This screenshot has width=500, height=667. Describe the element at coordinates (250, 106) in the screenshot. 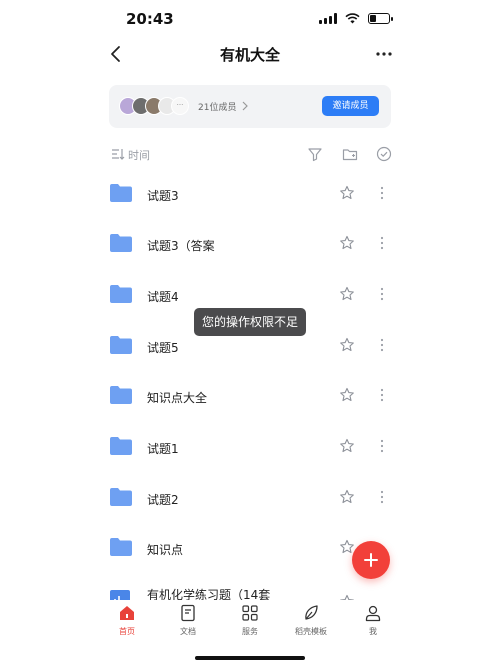

I see `member-card: ··· 21位成员 邀请成员` at that location.